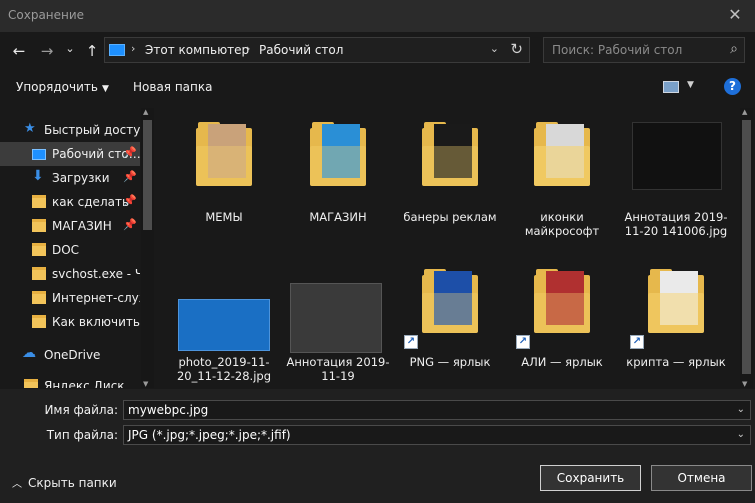  I want to click on address-bar: › Этот компьютер › Рабочий стол ⌄ ↻, so click(317, 50).